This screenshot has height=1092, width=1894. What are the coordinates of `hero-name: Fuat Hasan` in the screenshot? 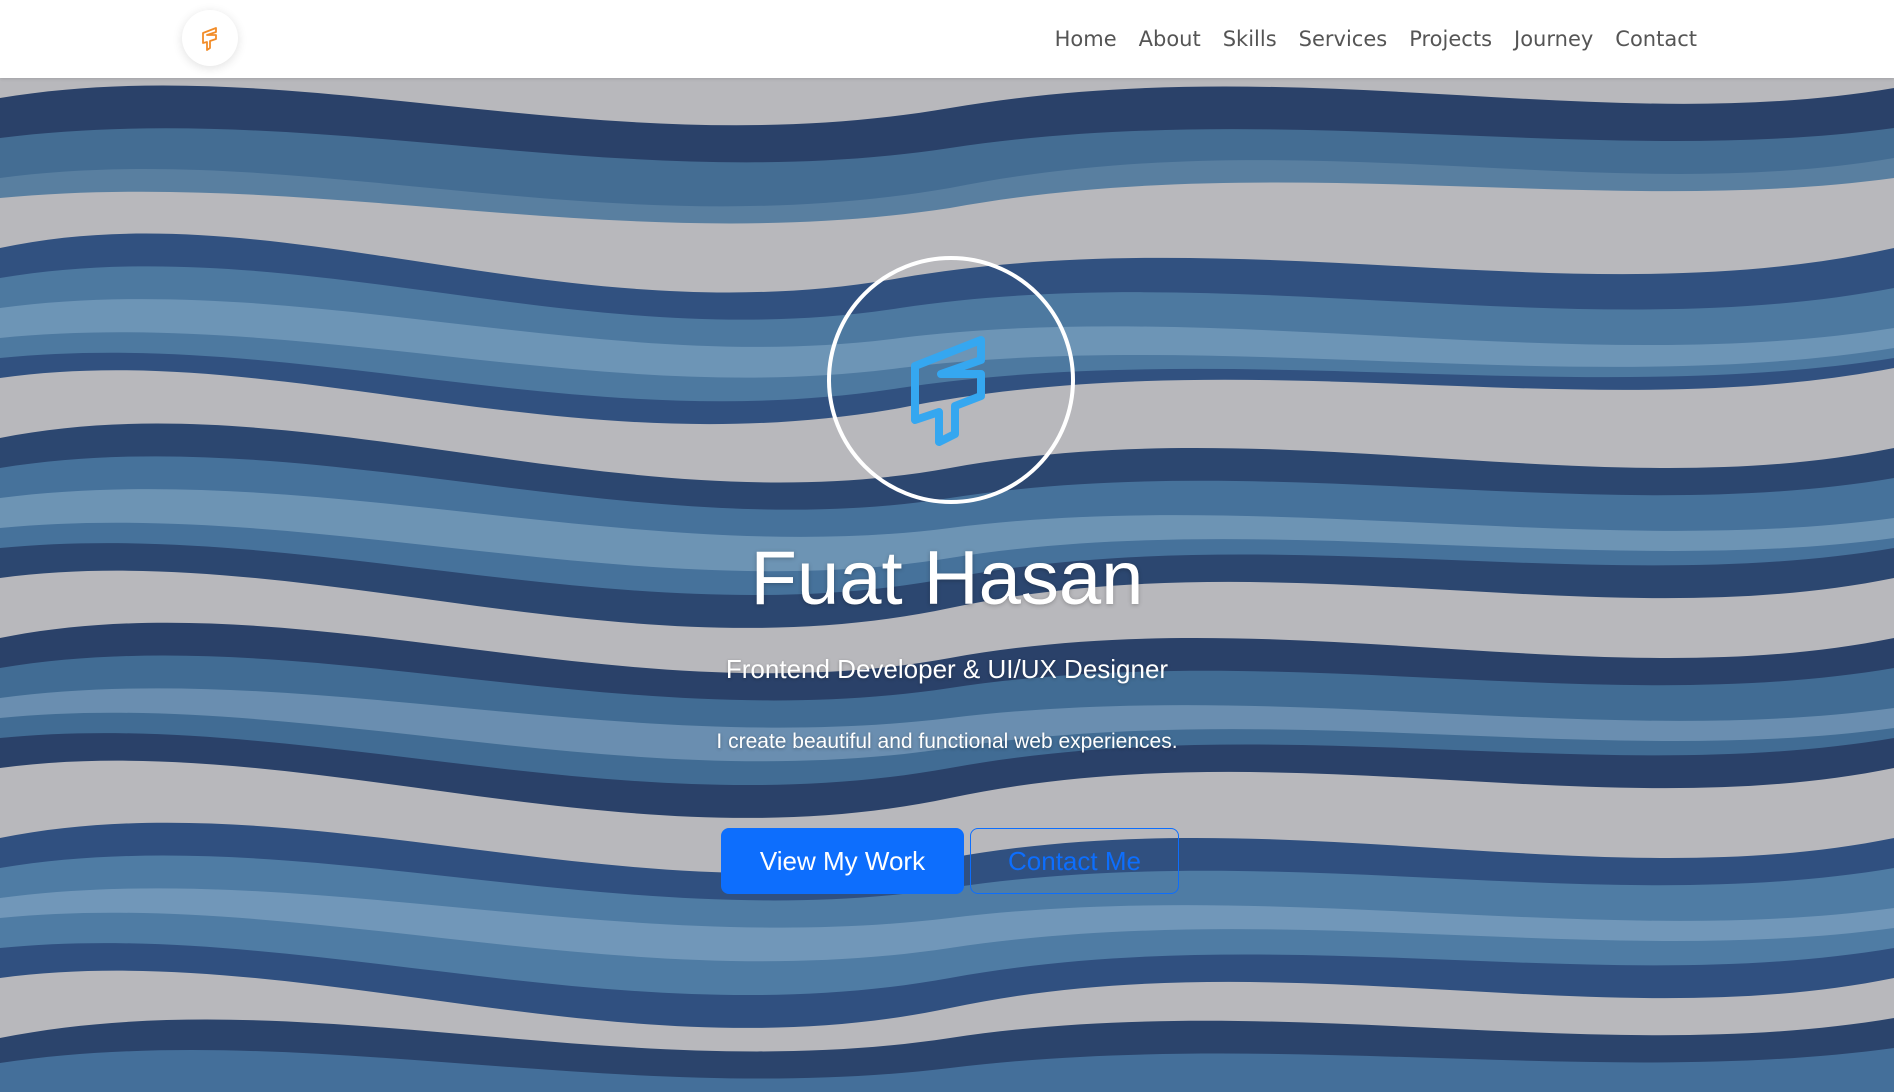 It's located at (947, 578).